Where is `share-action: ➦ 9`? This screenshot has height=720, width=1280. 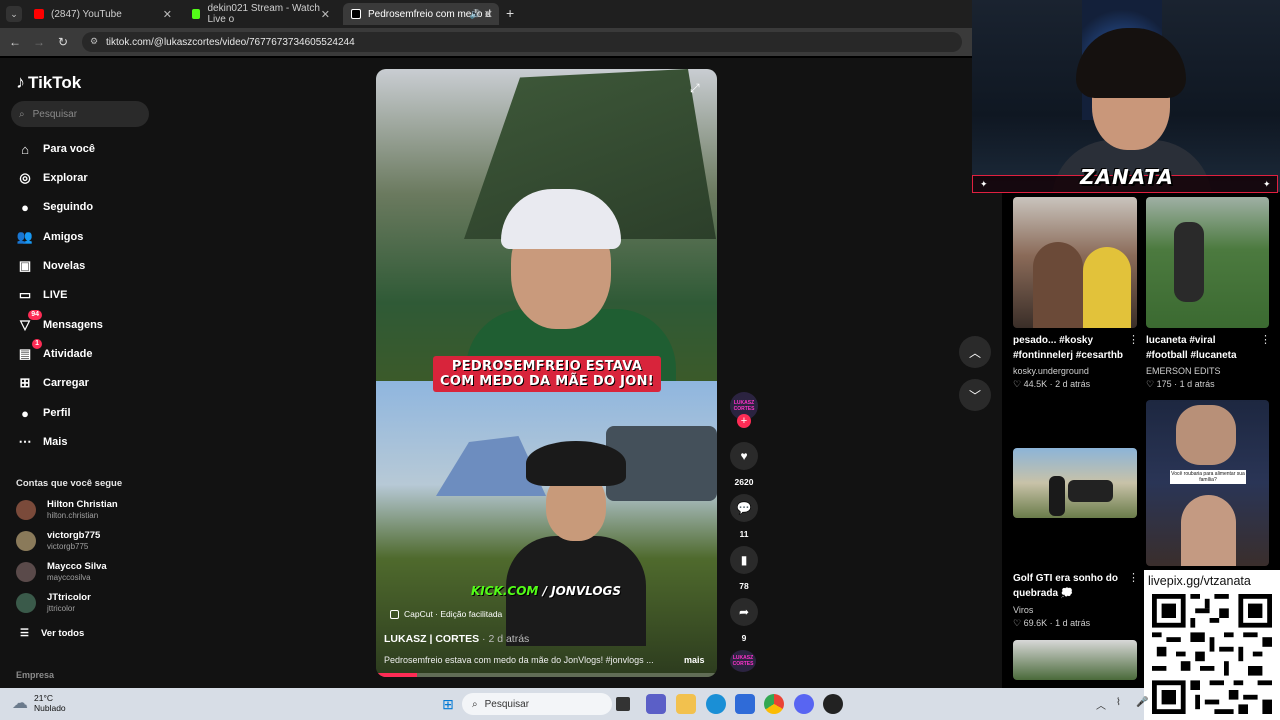 share-action: ➦ 9 is located at coordinates (744, 620).